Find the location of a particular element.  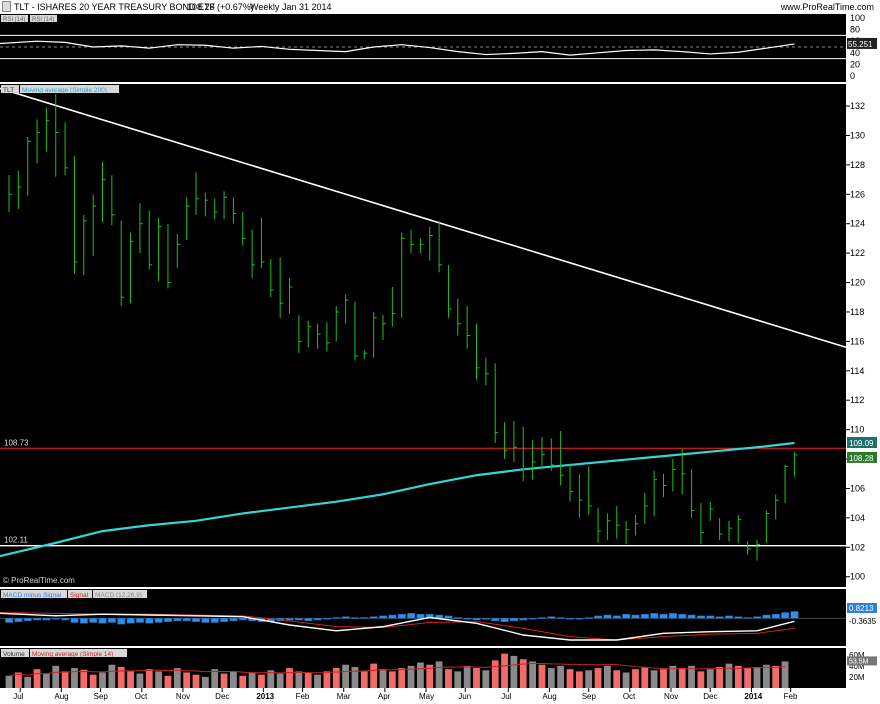

macd-hist-value-label: 0.8213 is located at coordinates (861, 608).